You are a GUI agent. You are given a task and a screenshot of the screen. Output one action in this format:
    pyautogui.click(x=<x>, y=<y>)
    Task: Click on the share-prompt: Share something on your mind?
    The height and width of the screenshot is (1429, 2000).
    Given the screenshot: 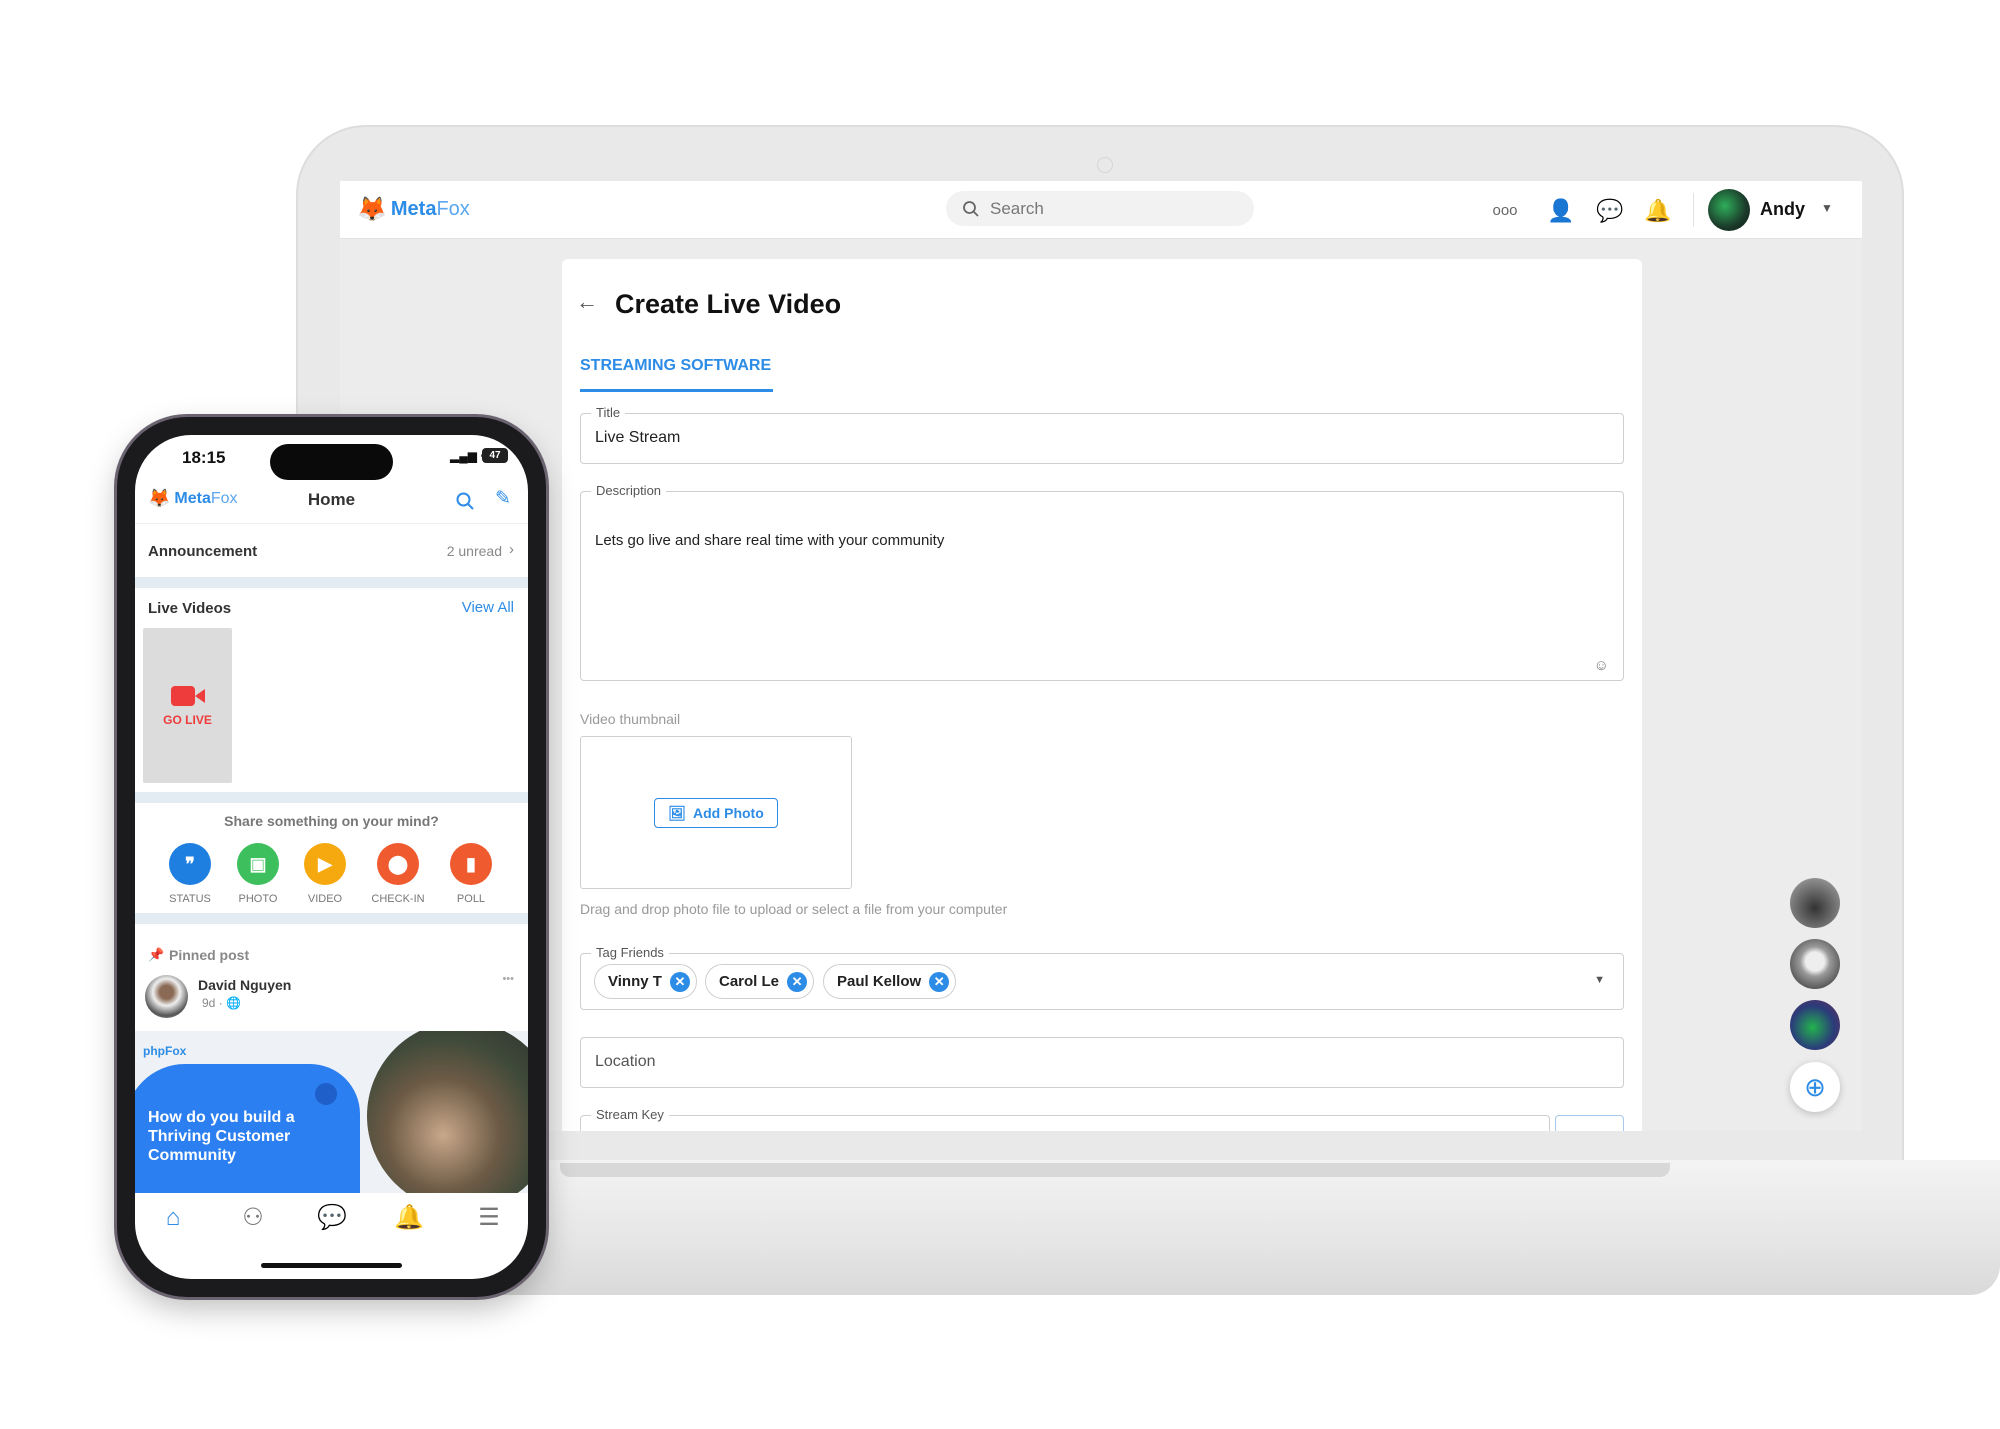 What is the action you would take?
    pyautogui.click(x=331, y=821)
    